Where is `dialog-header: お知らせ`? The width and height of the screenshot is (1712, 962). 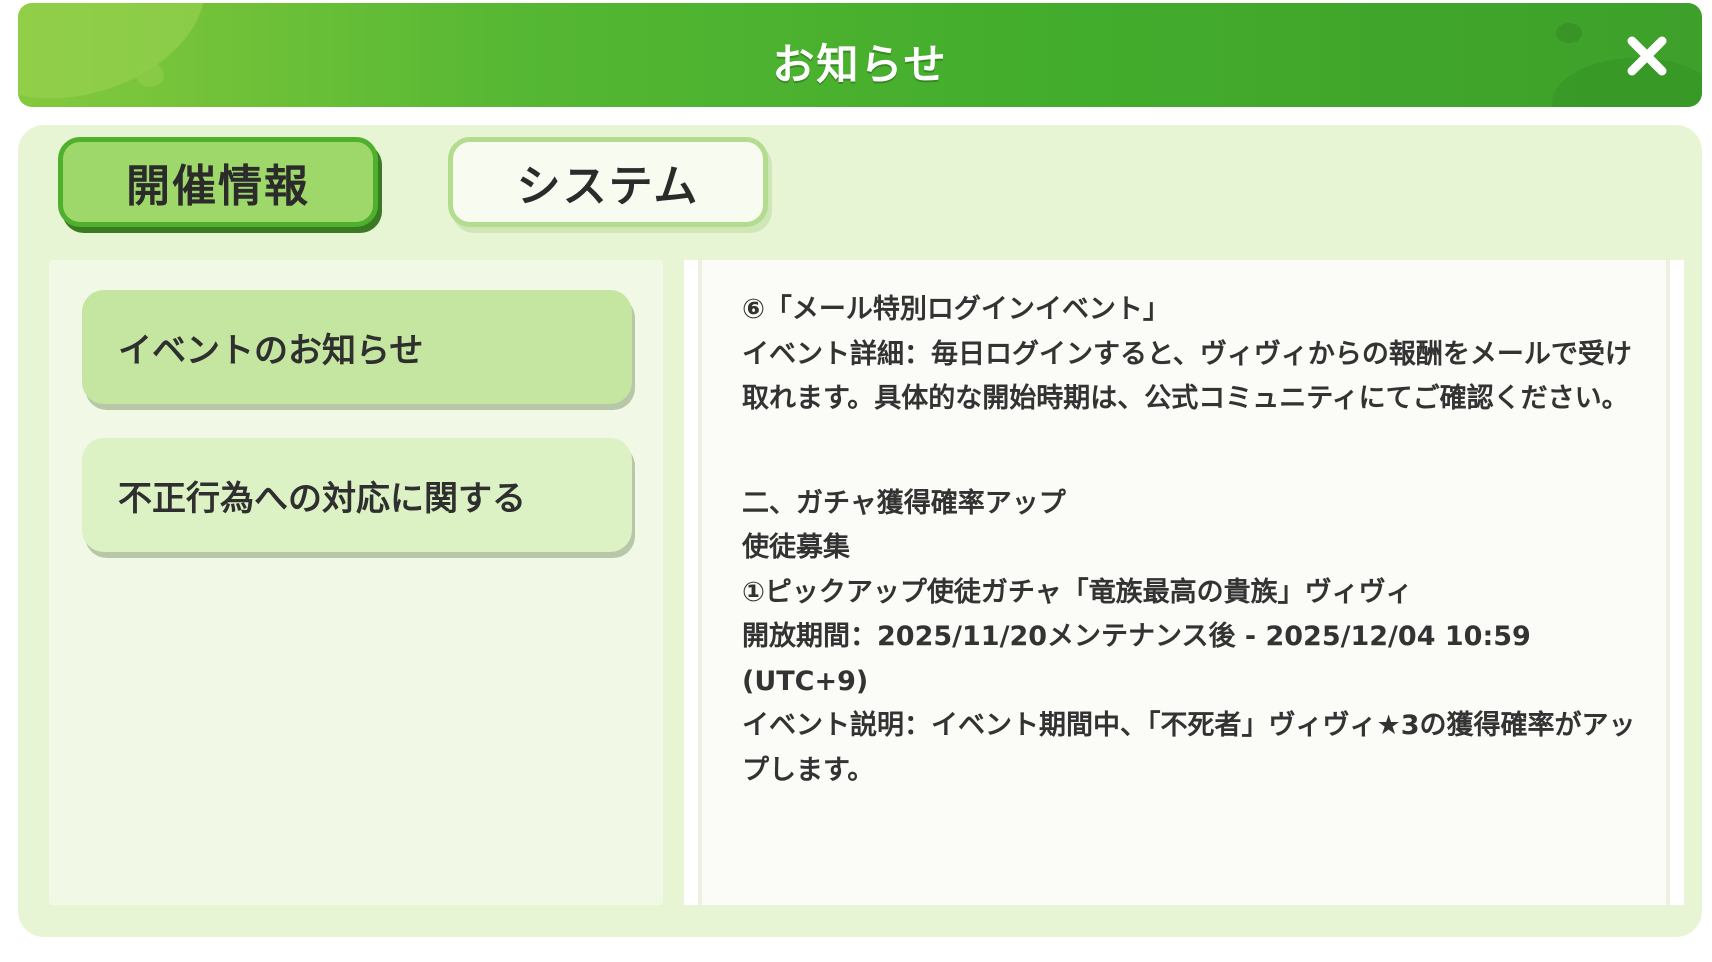 dialog-header: お知らせ is located at coordinates (860, 55).